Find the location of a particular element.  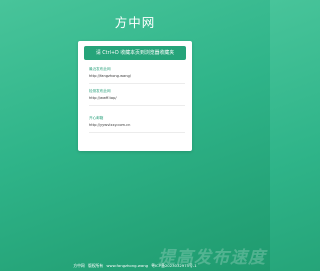

site-entry-label: 检测发布此网 is located at coordinates (100, 91).